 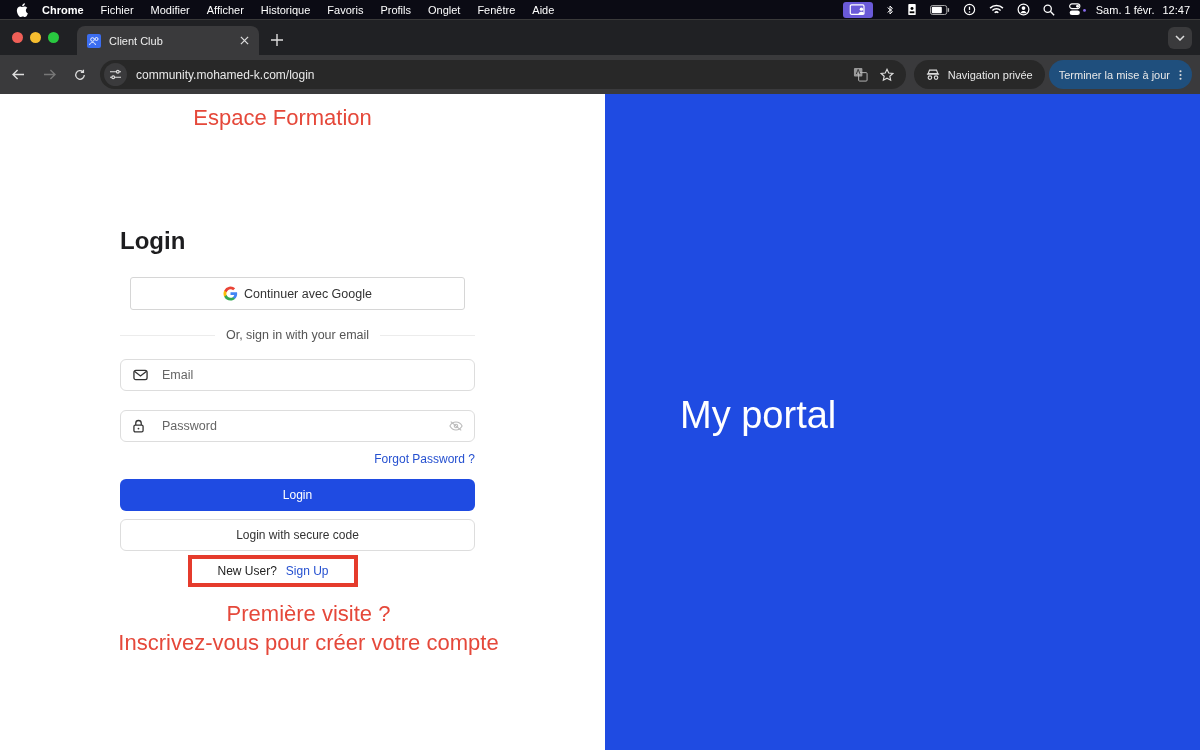 What do you see at coordinates (277, 40) in the screenshot?
I see `new-tab-icon` at bounding box center [277, 40].